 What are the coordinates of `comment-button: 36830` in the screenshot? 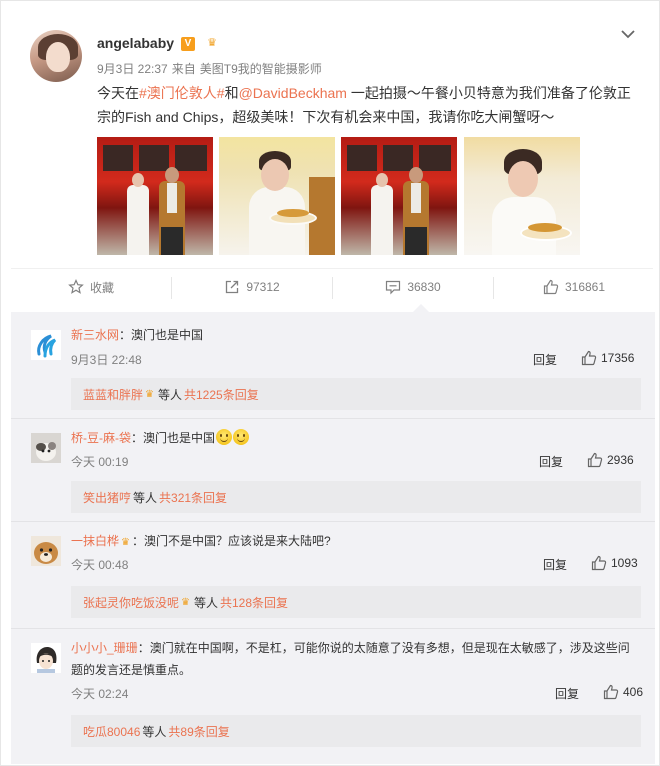 It's located at (413, 287).